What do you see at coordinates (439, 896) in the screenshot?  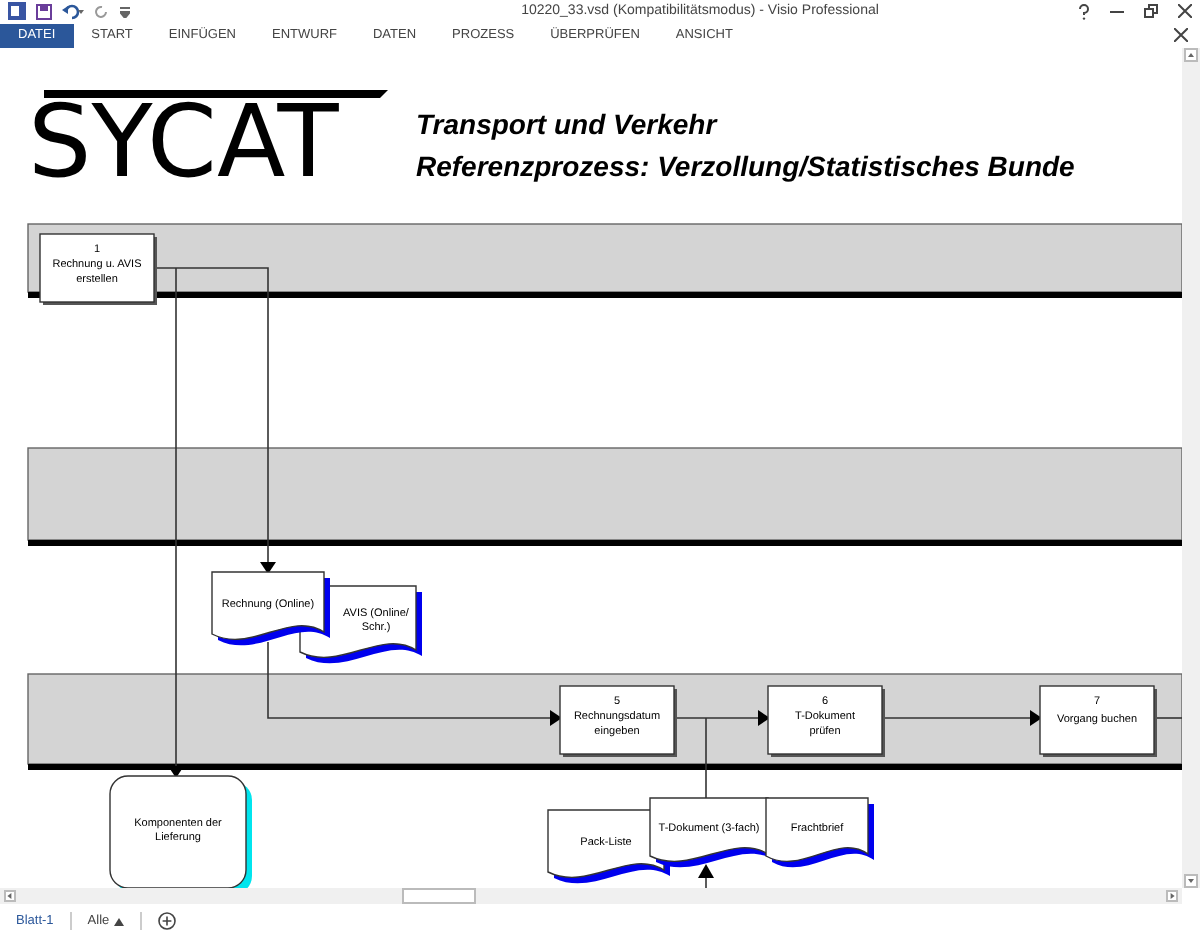 I see `scroll-thumb` at bounding box center [439, 896].